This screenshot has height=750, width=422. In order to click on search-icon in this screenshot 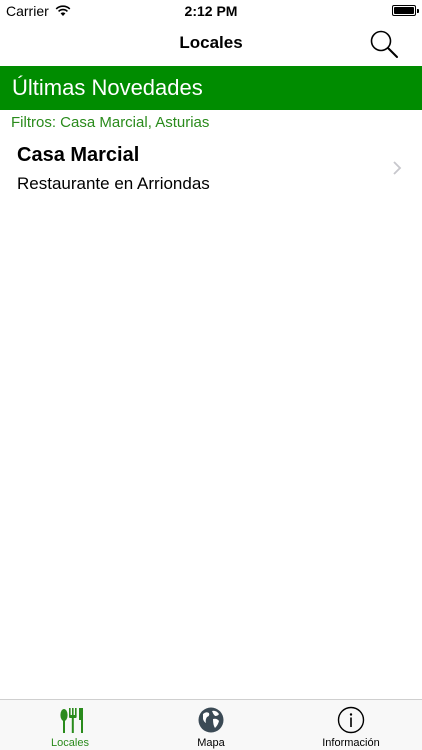, I will do `click(384, 44)`.